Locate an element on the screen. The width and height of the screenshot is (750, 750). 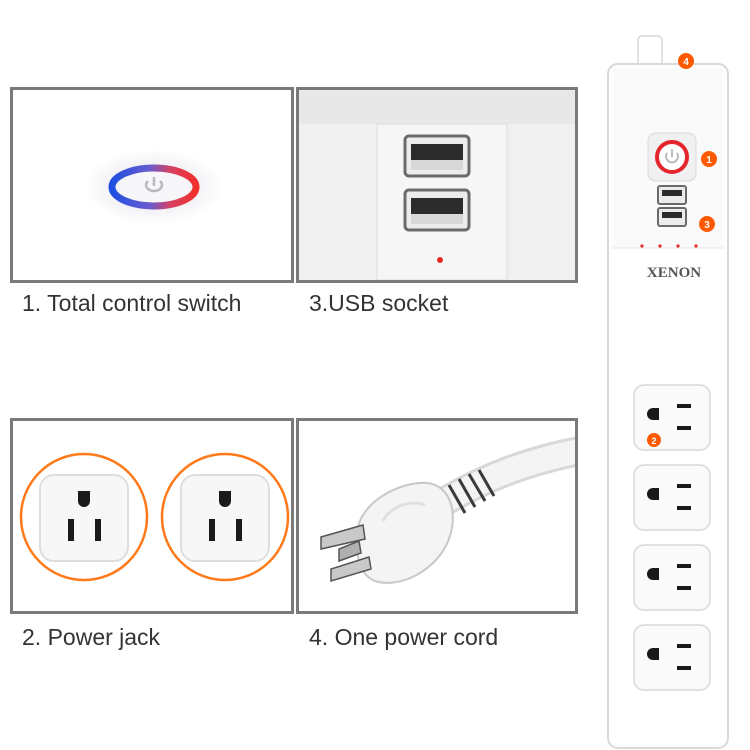
callout-badge-cord: 4 is located at coordinates (686, 61).